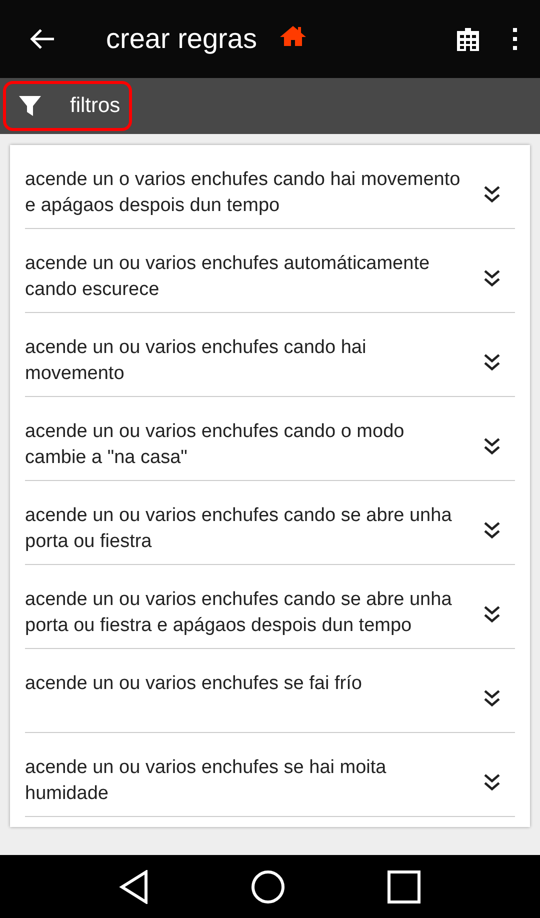 The width and height of the screenshot is (540, 918). Describe the element at coordinates (206, 781) in the screenshot. I see `rule-text: acende un ou varios enchufes se hai moita humidade` at that location.